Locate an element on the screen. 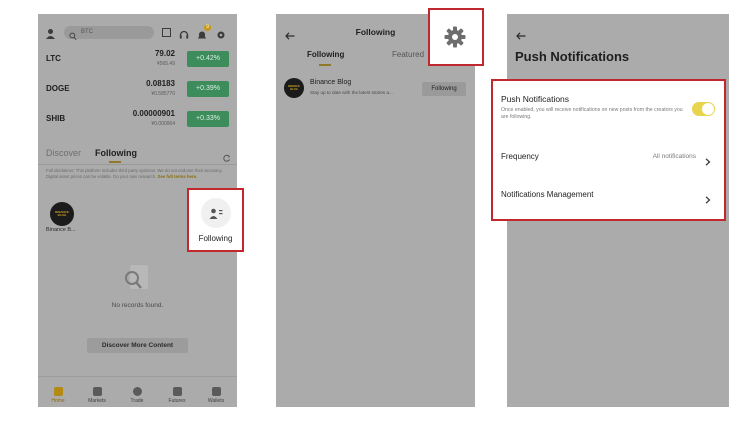 This screenshot has width=750, height=421. frequency-value: All notifications is located at coordinates (674, 156).